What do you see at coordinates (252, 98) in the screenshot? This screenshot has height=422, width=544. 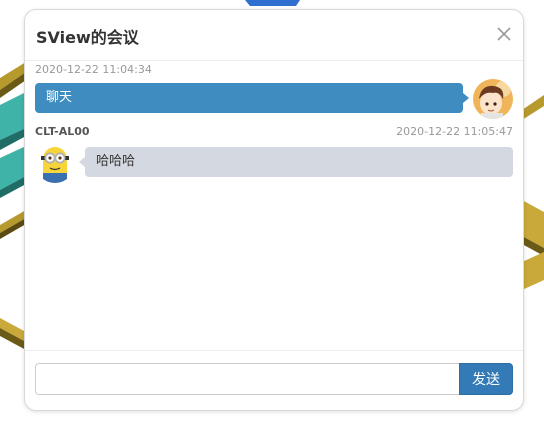 I see `my-message-bubble: 聊天` at bounding box center [252, 98].